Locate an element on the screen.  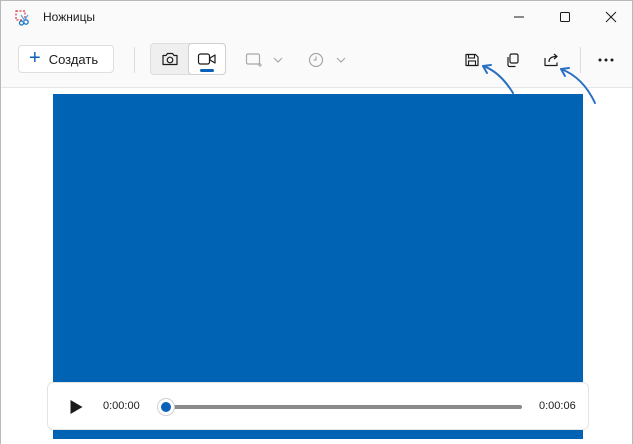
screenshot-mode-button is located at coordinates (169, 59).